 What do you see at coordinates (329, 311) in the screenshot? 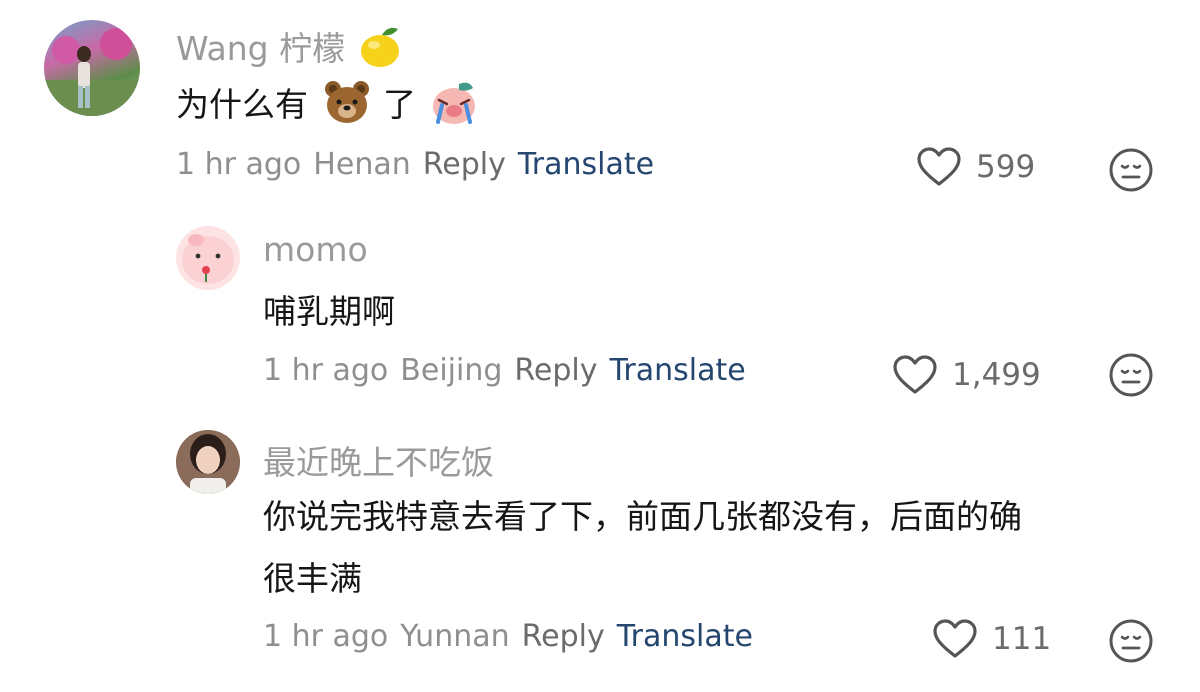
I see `comment-text: 哺乳期啊` at bounding box center [329, 311].